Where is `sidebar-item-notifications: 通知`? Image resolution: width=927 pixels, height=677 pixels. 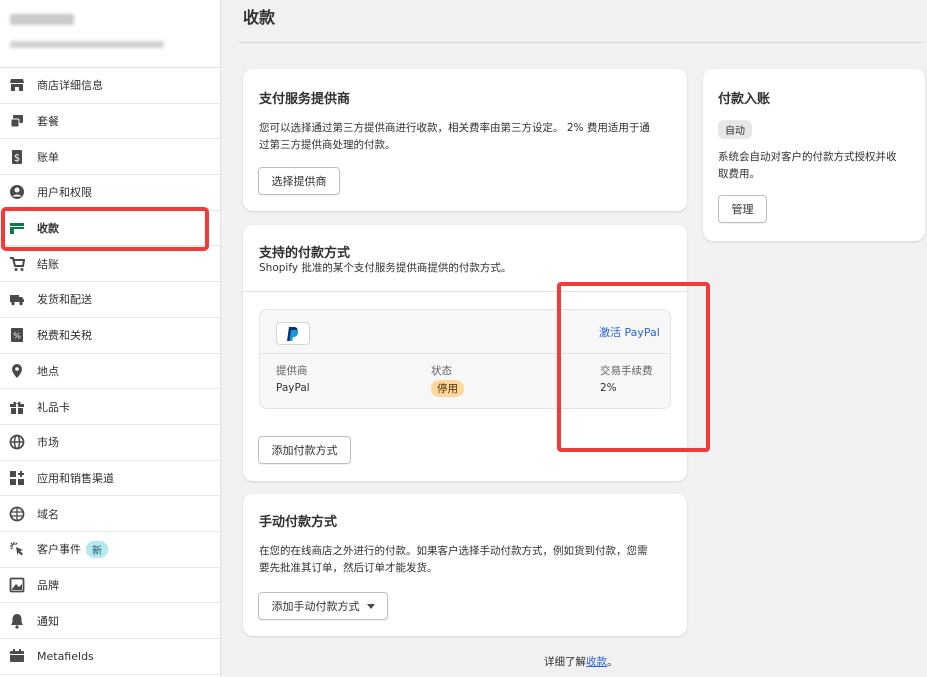
sidebar-item-notifications: 通知 is located at coordinates (110, 621).